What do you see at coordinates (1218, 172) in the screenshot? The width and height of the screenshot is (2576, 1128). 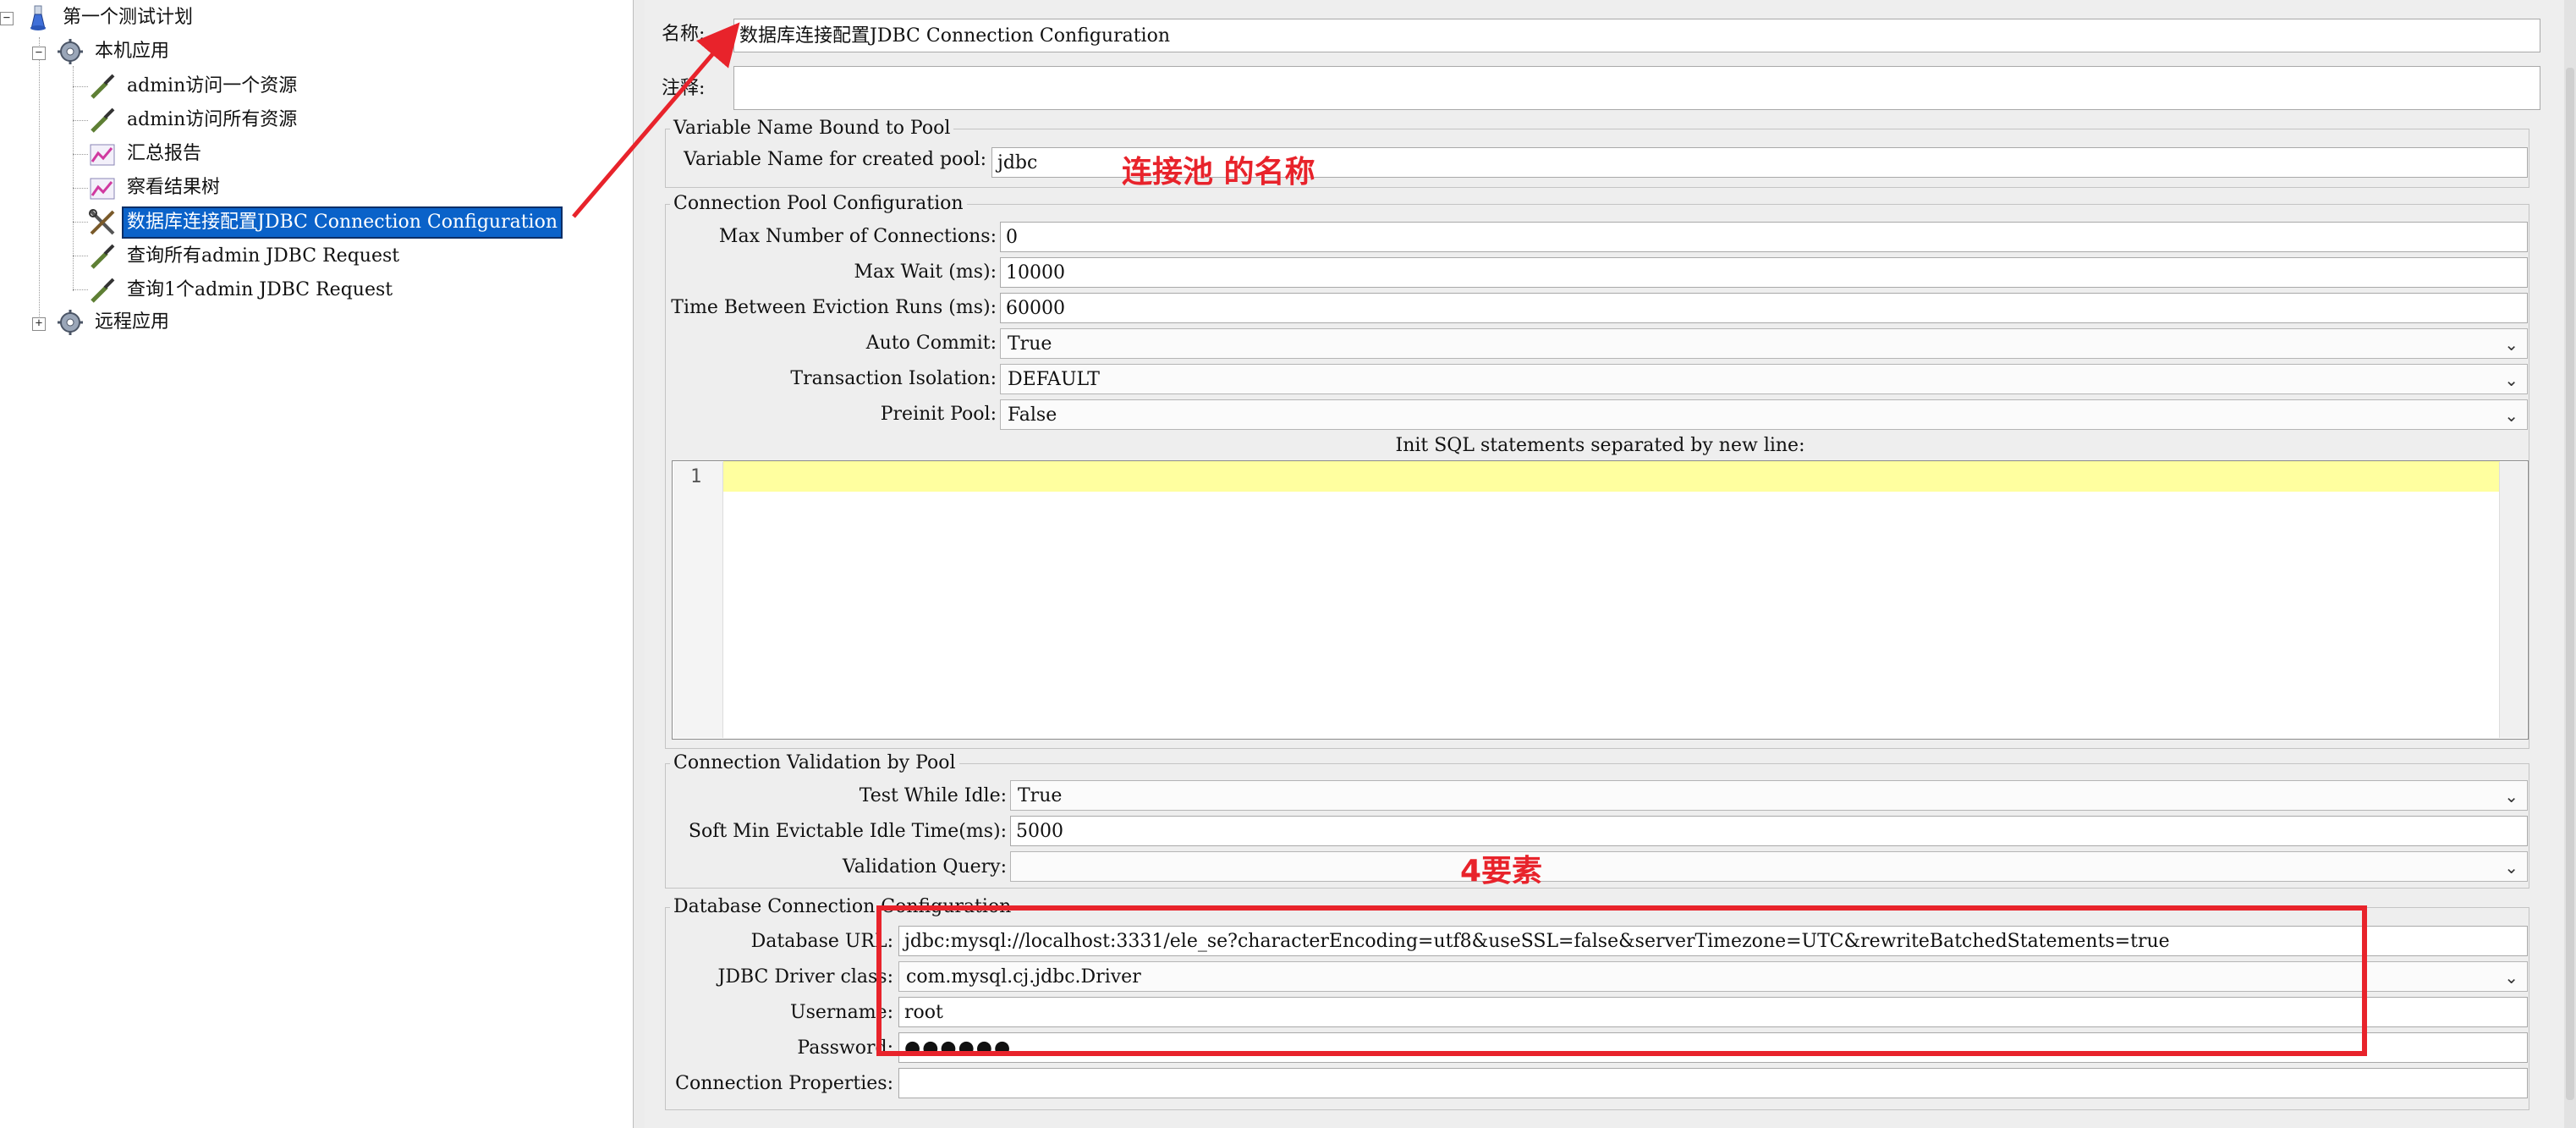 I see `pool-name-annotation: 连接池 的名称` at bounding box center [1218, 172].